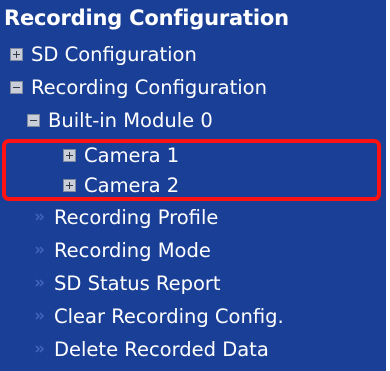 This screenshot has height=371, width=390. I want to click on tree-item-sd-configuration: SD Configuration, so click(103, 54).